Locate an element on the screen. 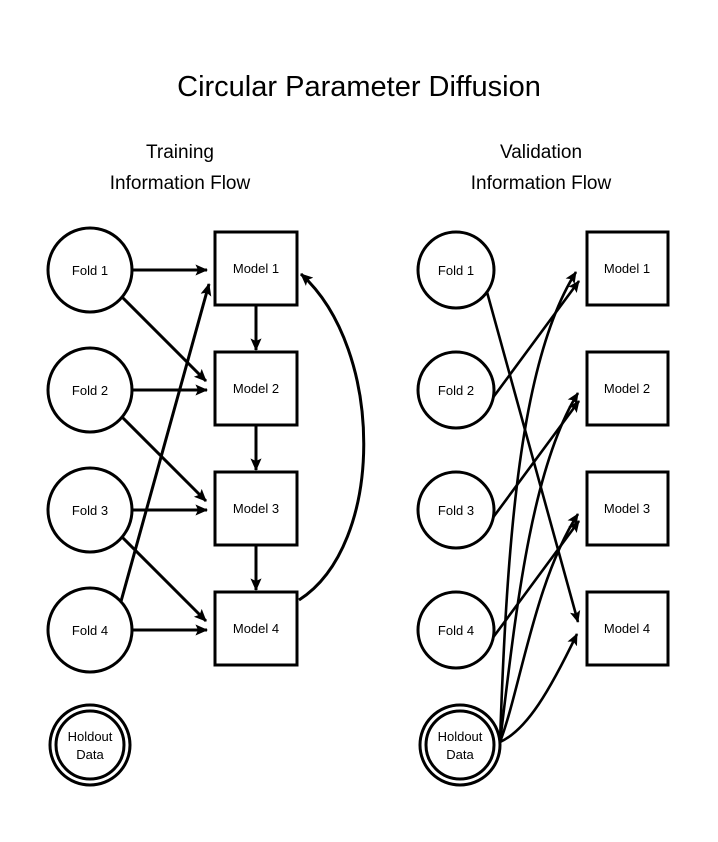 Image resolution: width=718 pixels, height=842 pixels. val-fold-1-label: Fold 1 is located at coordinates (456, 270).